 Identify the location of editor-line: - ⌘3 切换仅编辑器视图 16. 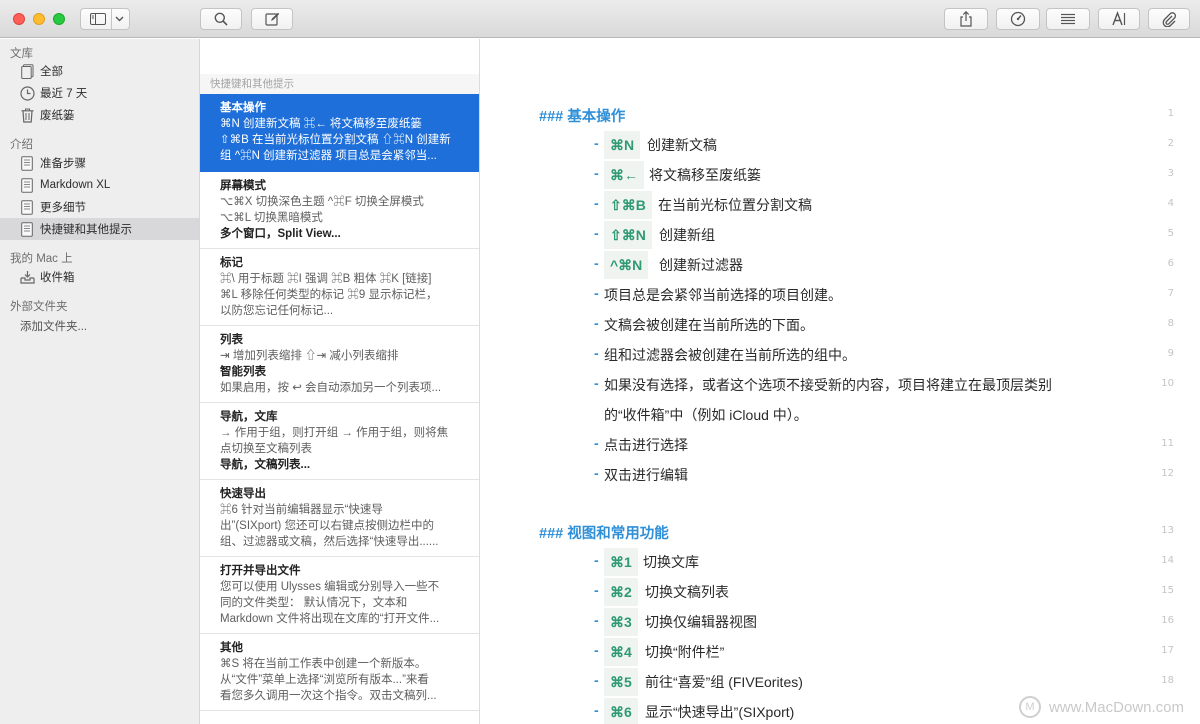
(840, 622).